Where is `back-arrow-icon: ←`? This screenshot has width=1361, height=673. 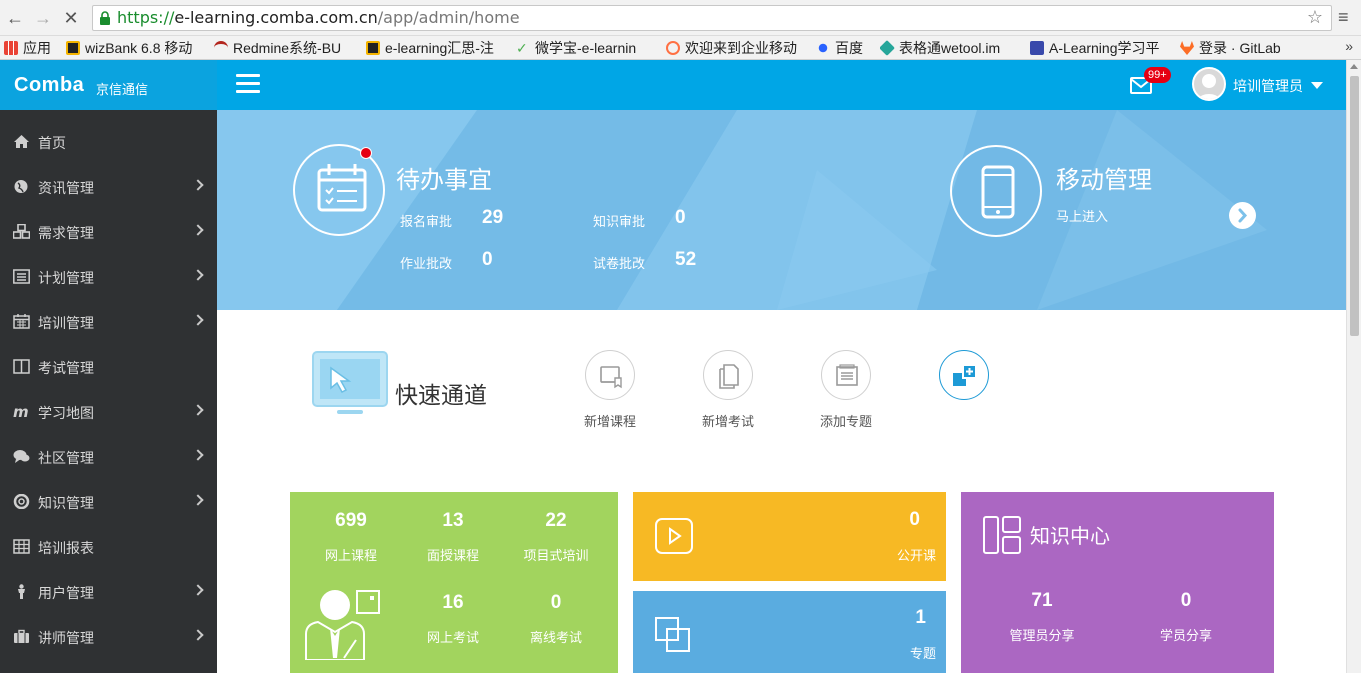
back-arrow-icon: ← is located at coordinates (15, 18).